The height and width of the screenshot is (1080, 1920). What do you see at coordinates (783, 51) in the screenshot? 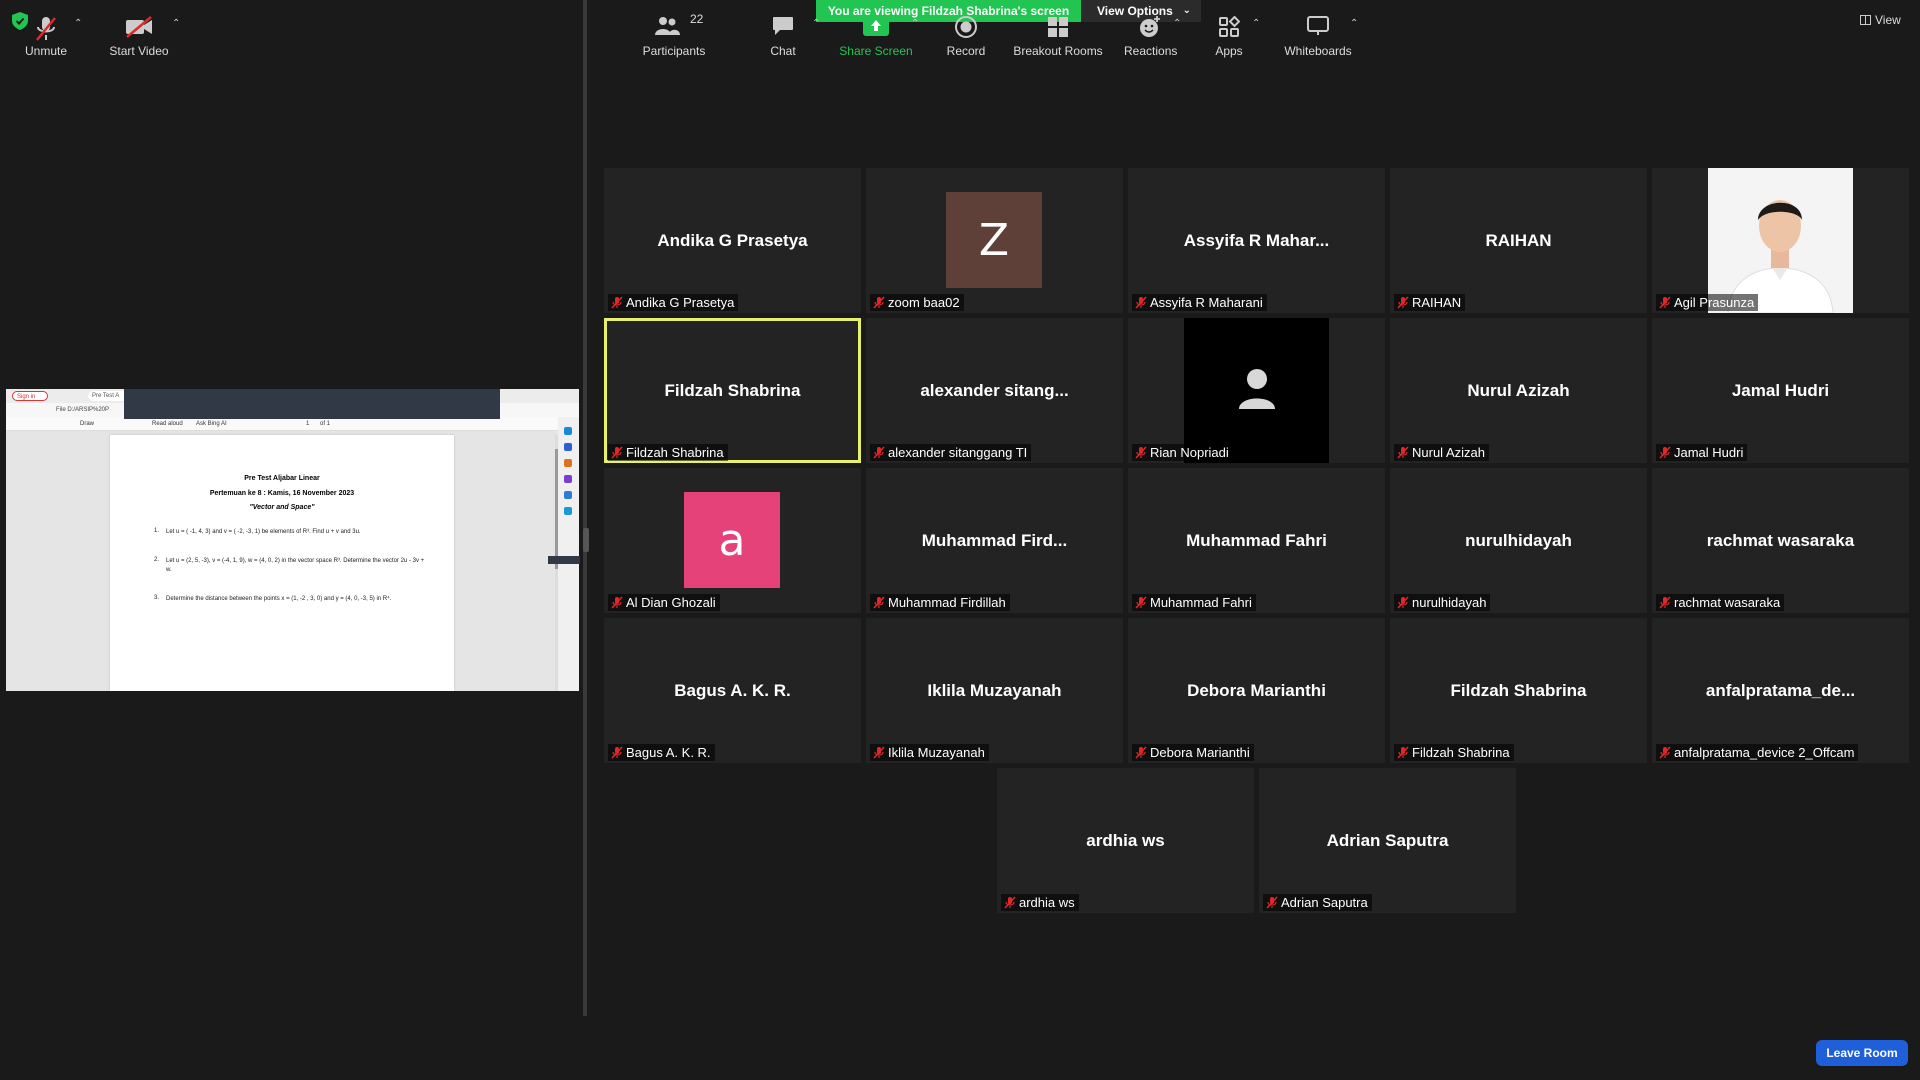
I see `chat-label: Chat` at bounding box center [783, 51].